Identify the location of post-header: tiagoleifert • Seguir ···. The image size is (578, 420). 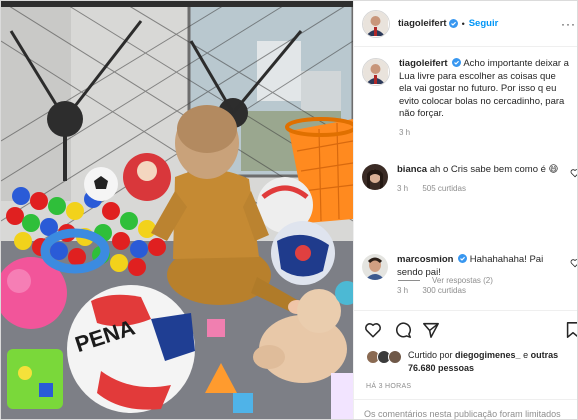
(465, 24).